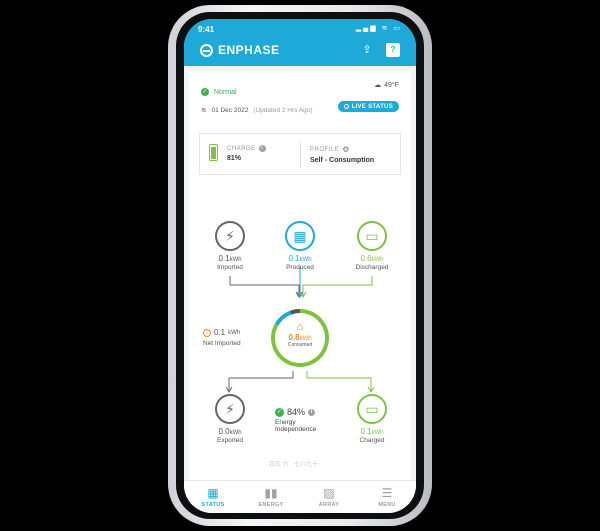 The height and width of the screenshot is (531, 600). What do you see at coordinates (378, 28) in the screenshot?
I see `status-bar-icons: ▂▄▆ ≋ ▭` at bounding box center [378, 28].